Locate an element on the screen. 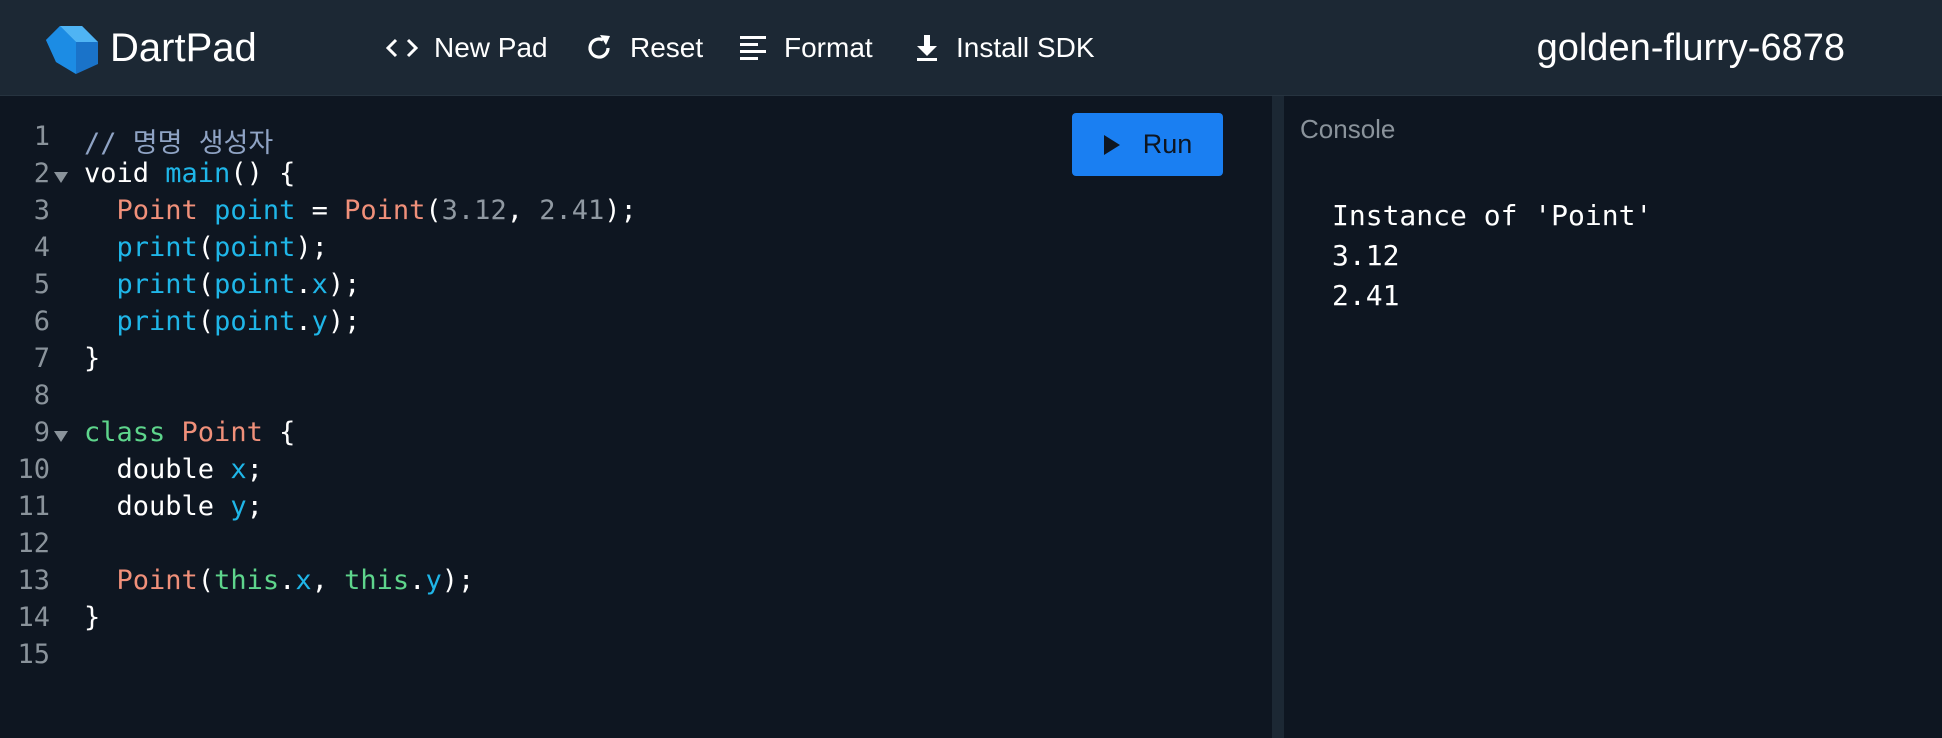 The width and height of the screenshot is (1942, 738). code-token: // 명명 생성자 is located at coordinates (179, 143).